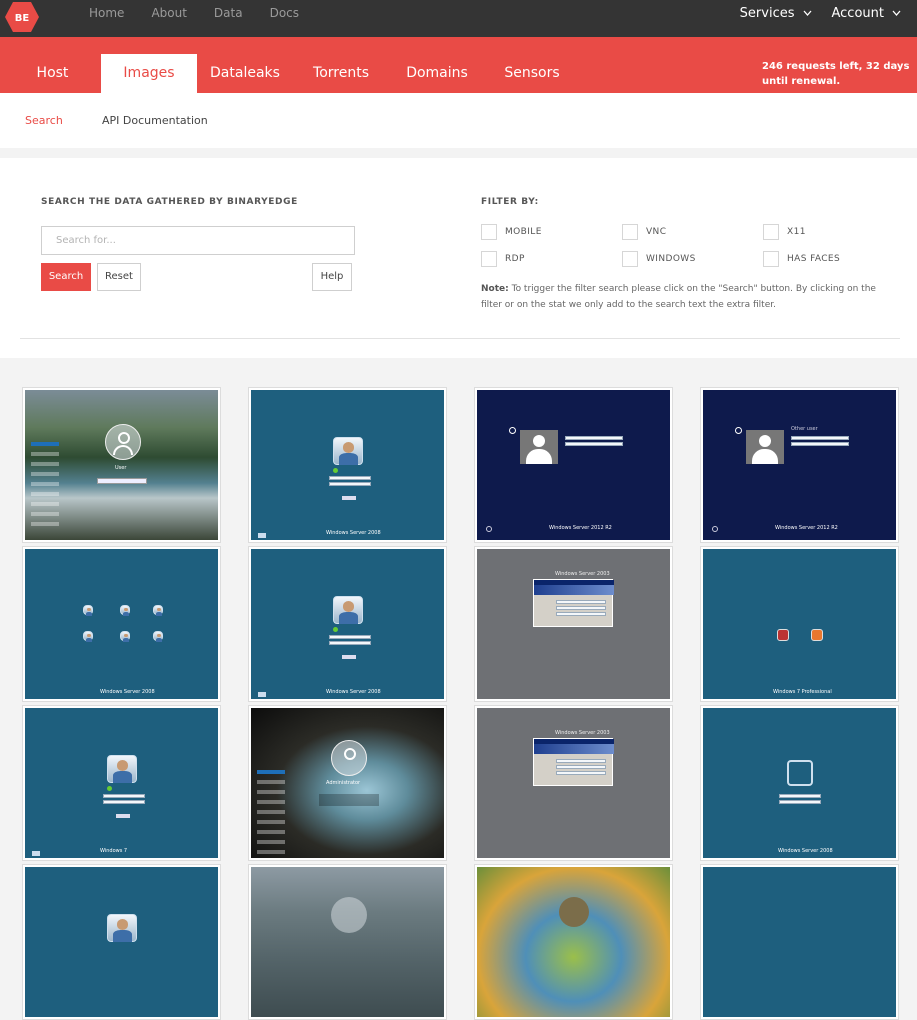 This screenshot has height=1020, width=917. What do you see at coordinates (169, 202) in the screenshot?
I see `search-panel-title: SEARCH THE DATA GATHERED BY BINARYEDGE` at bounding box center [169, 202].